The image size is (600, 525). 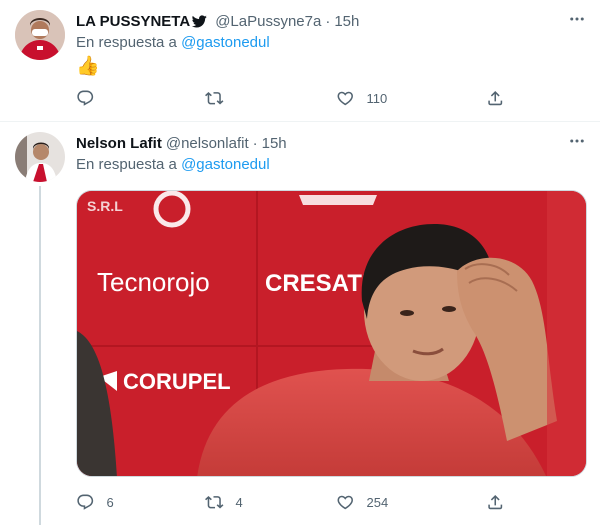 I want to click on user-handle: @nelsonlafit, so click(x=207, y=143).